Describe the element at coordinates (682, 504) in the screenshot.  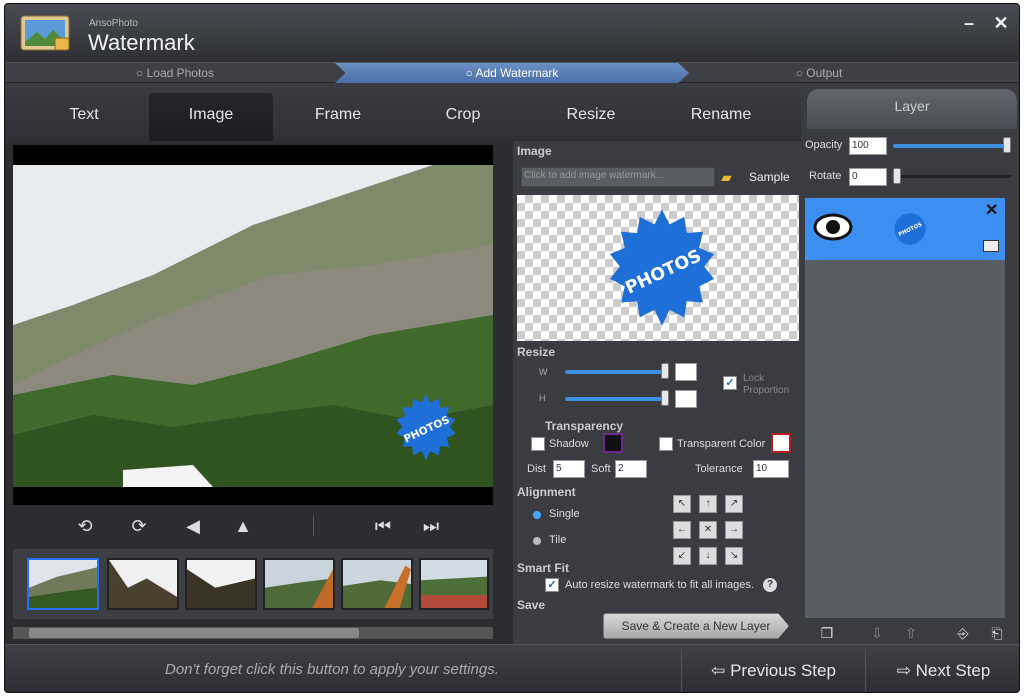
I see `align-top-left-icon: ↖` at that location.